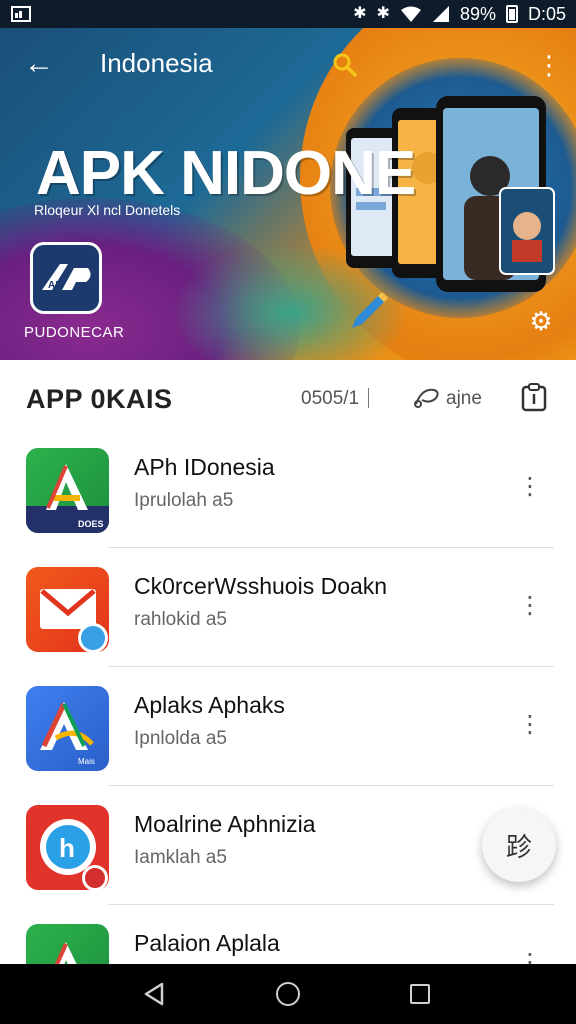 This screenshot has width=576, height=1024. What do you see at coordinates (180, 857) in the screenshot?
I see `list-item-subtitle: Iamklah a5` at bounding box center [180, 857].